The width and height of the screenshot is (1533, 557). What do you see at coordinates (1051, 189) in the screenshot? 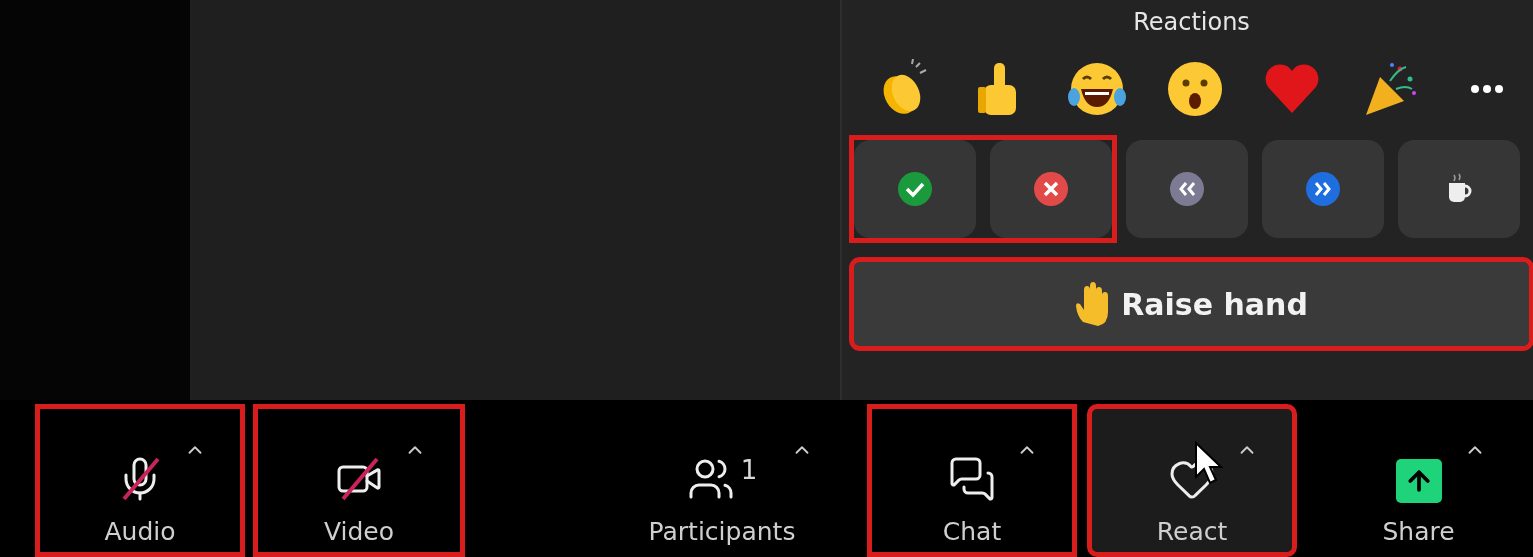
I see `cross-icon` at bounding box center [1051, 189].